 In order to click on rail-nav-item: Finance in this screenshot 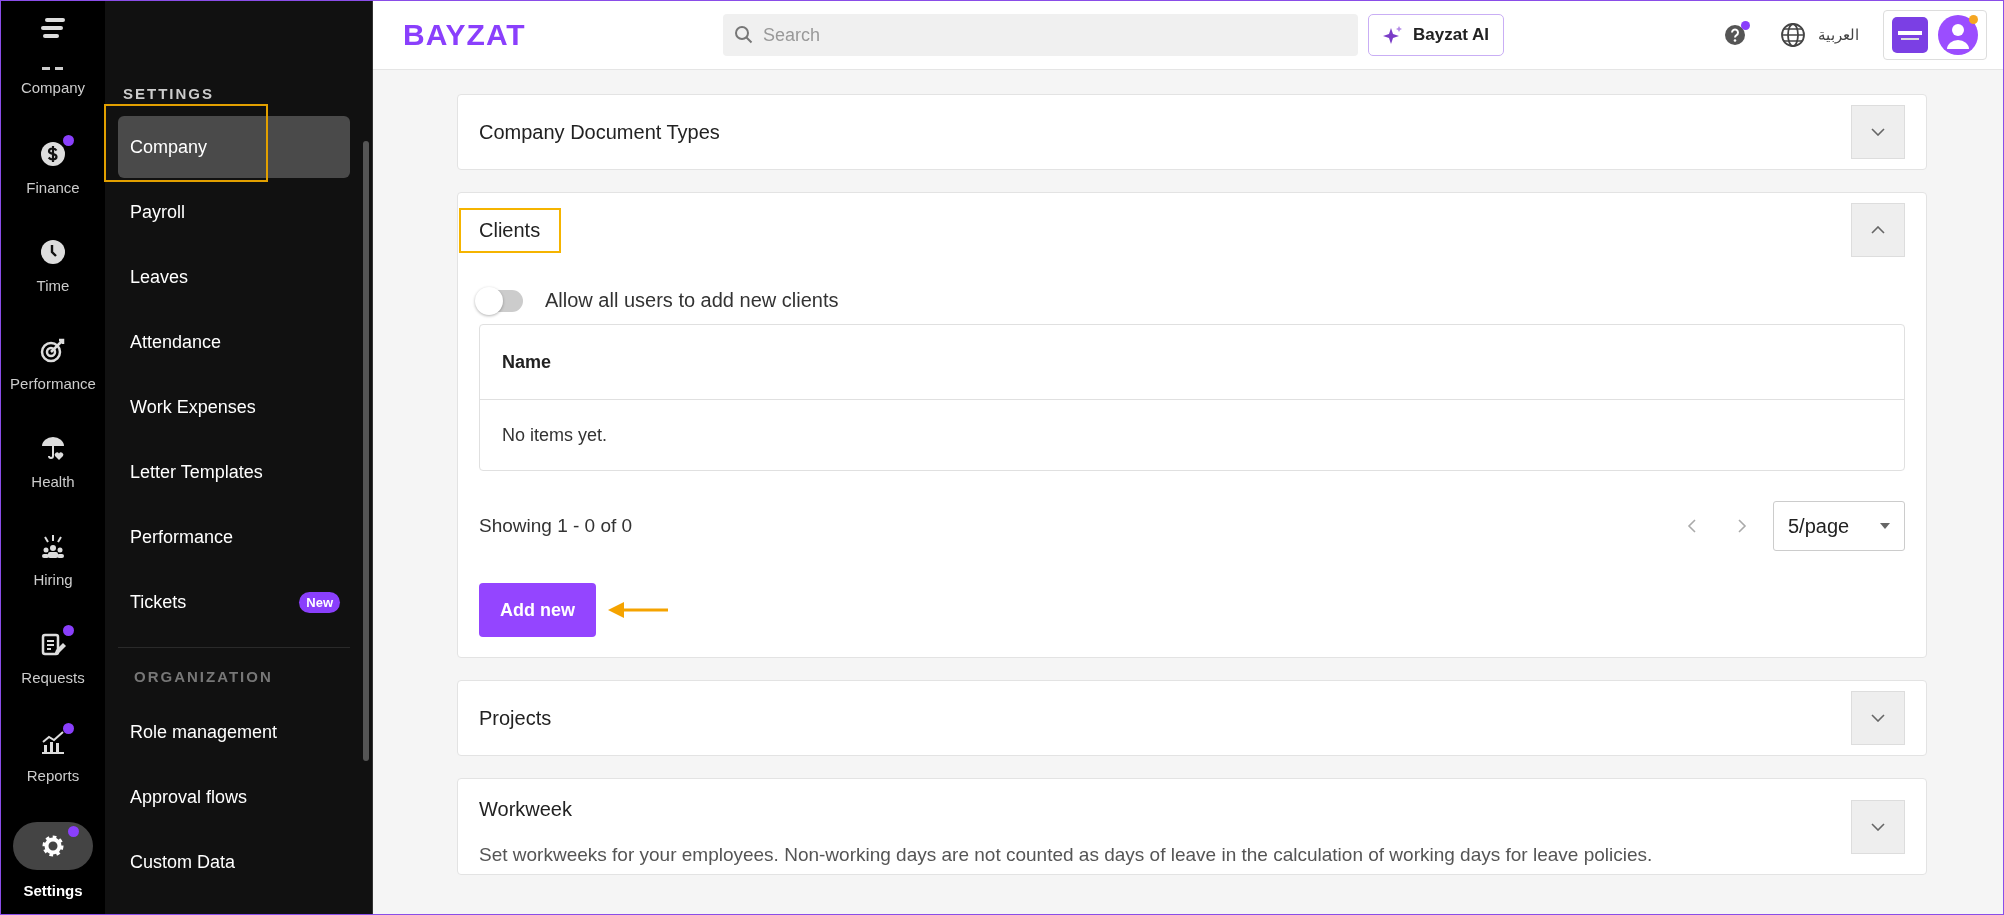, I will do `click(53, 168)`.